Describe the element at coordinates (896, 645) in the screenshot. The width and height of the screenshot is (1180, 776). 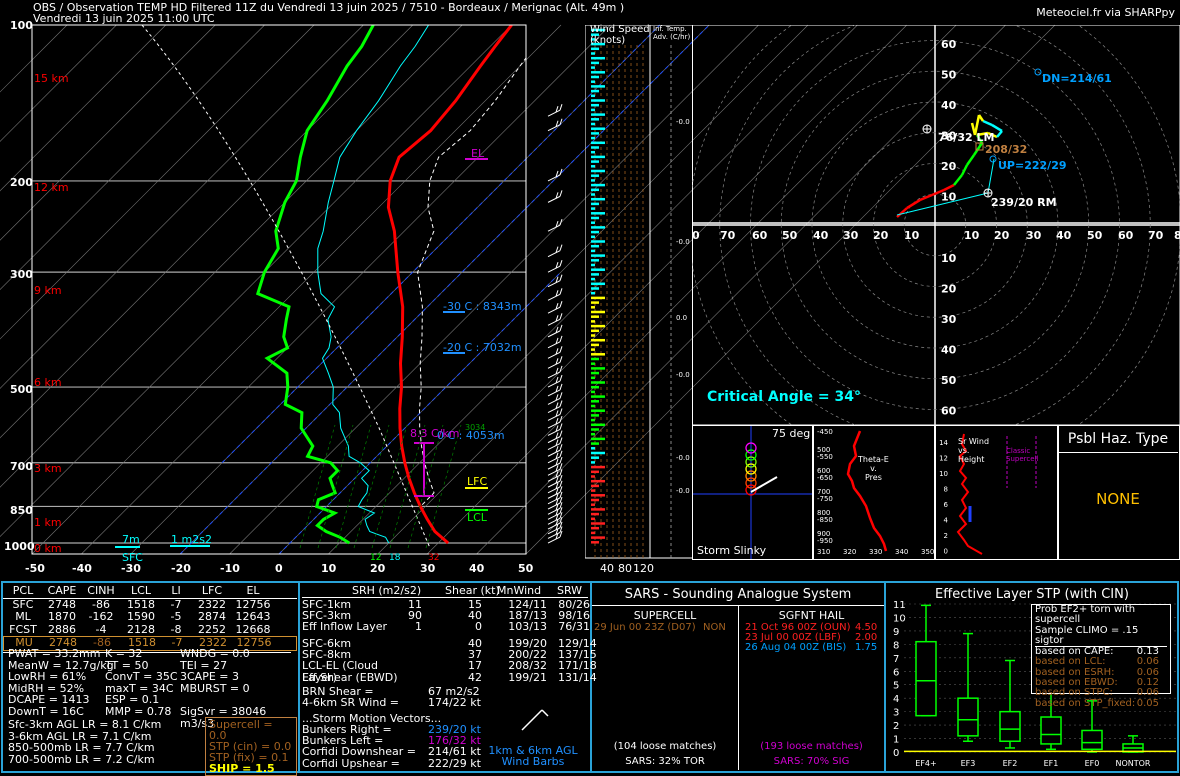
I see `stp-y-label: 8` at that location.